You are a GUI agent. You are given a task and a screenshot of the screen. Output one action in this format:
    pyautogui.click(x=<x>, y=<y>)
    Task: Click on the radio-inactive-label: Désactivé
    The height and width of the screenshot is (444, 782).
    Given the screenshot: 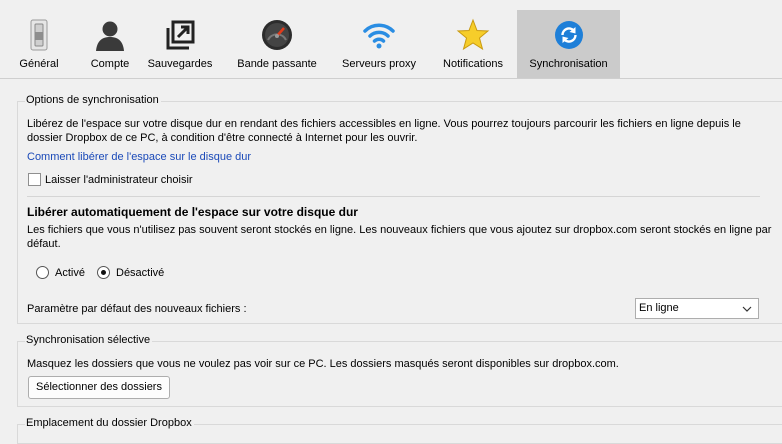 What is the action you would take?
    pyautogui.click(x=140, y=273)
    